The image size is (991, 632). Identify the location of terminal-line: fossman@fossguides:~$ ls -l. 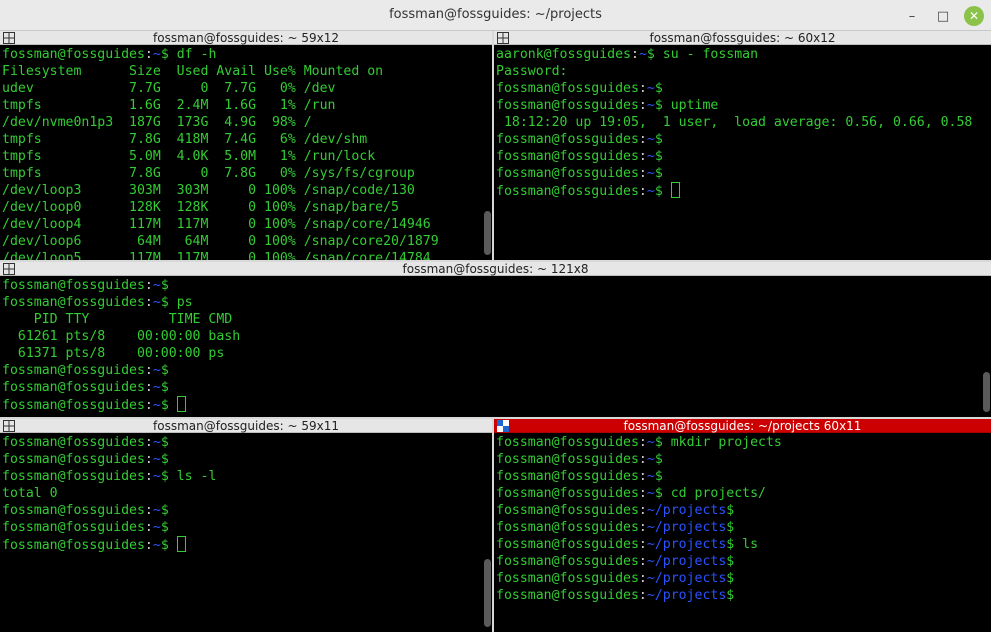
(240, 476).